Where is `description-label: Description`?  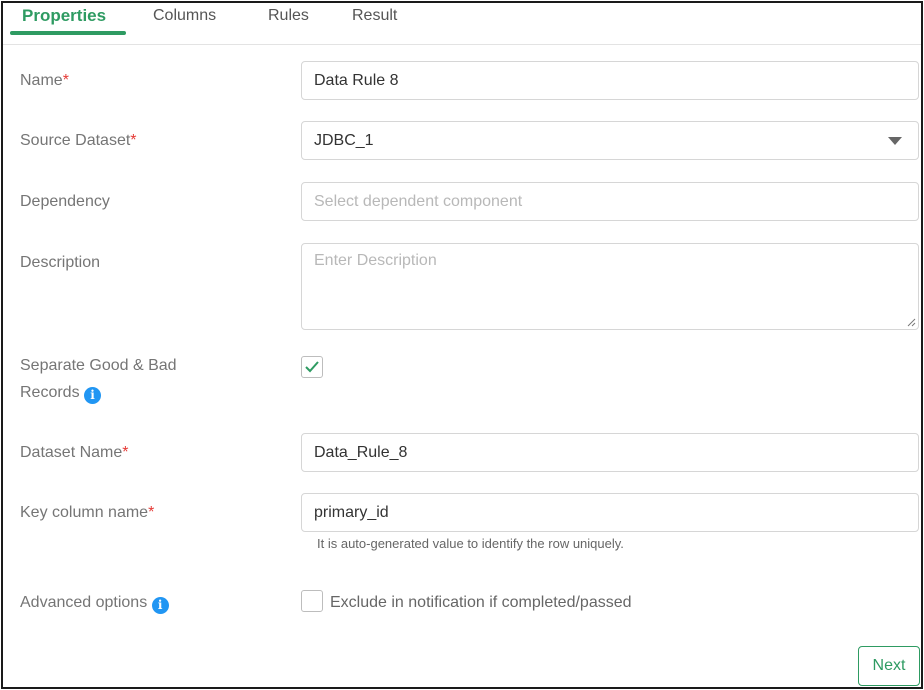 description-label: Description is located at coordinates (60, 262).